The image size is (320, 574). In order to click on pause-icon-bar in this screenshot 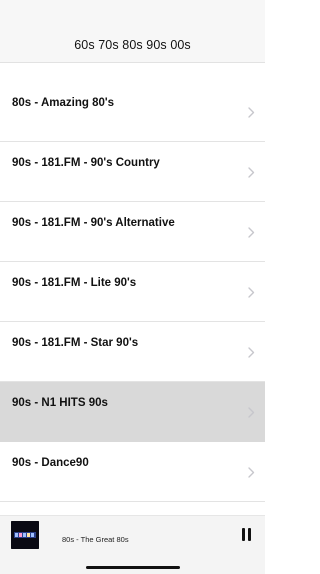, I will do `click(249, 534)`.